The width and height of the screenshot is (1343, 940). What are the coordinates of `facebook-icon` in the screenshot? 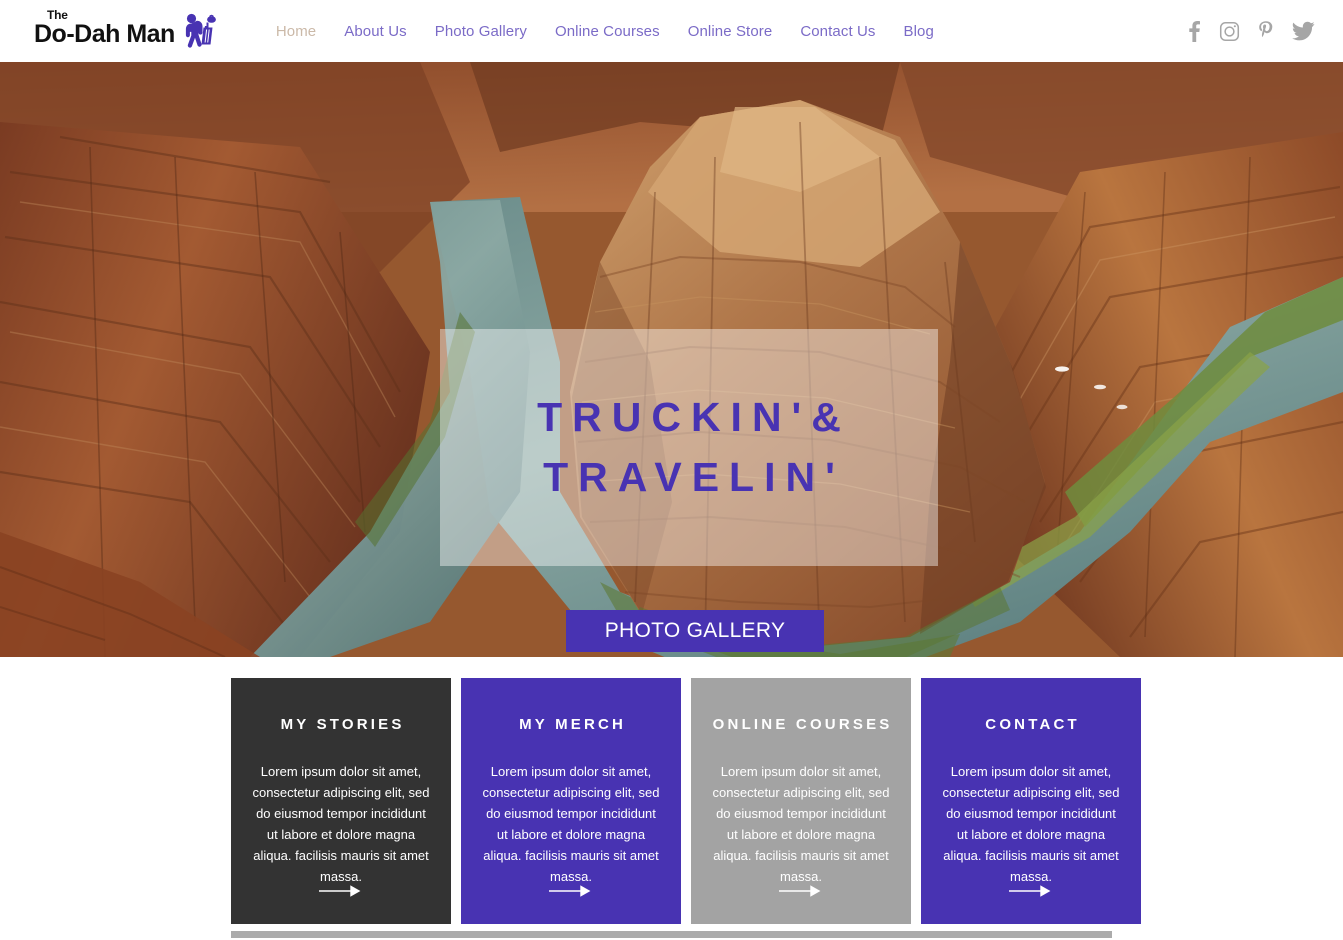 It's located at (1194, 31).